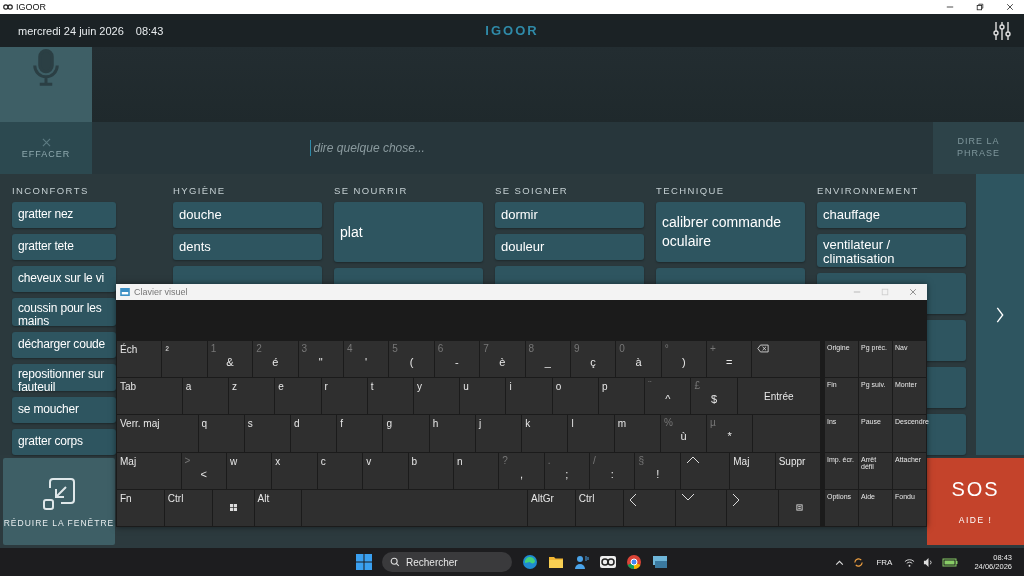  I want to click on key: £ $, so click(714, 396).